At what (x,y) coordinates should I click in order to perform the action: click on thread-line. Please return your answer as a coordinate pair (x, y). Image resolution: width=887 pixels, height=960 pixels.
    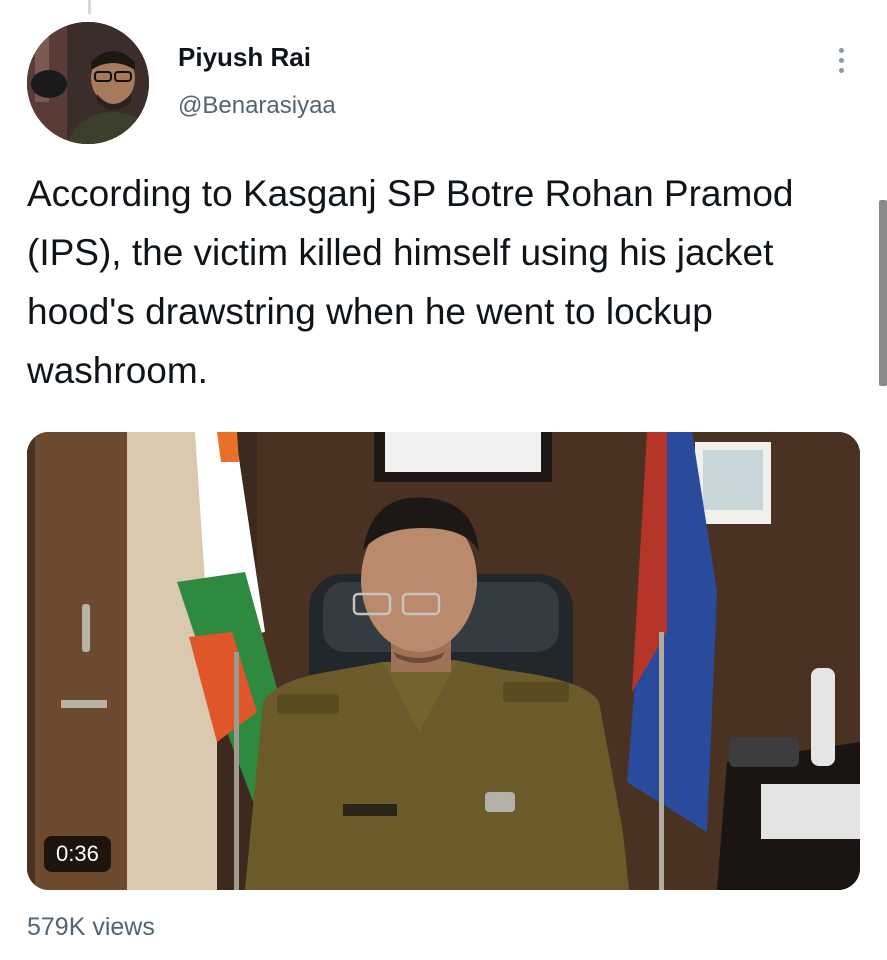
    Looking at the image, I should click on (89, 7).